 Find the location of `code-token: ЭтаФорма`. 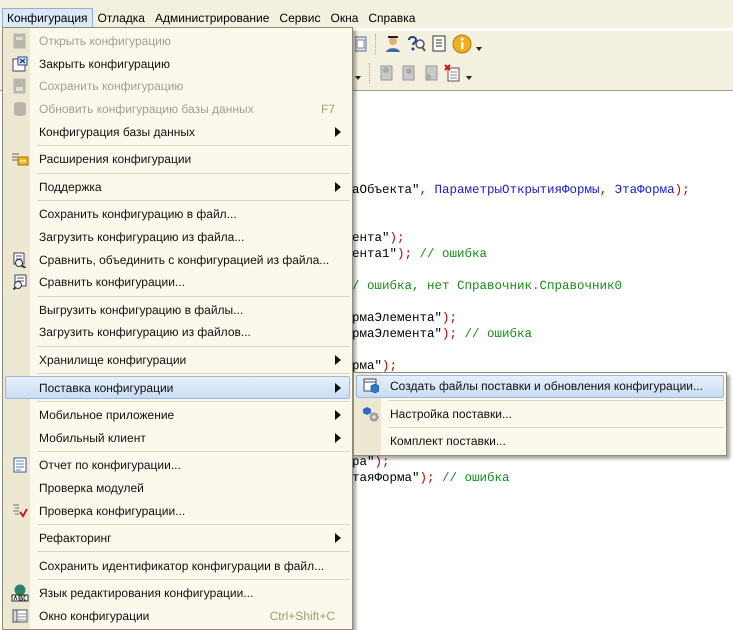

code-token: ЭтаФорма is located at coordinates (644, 190).